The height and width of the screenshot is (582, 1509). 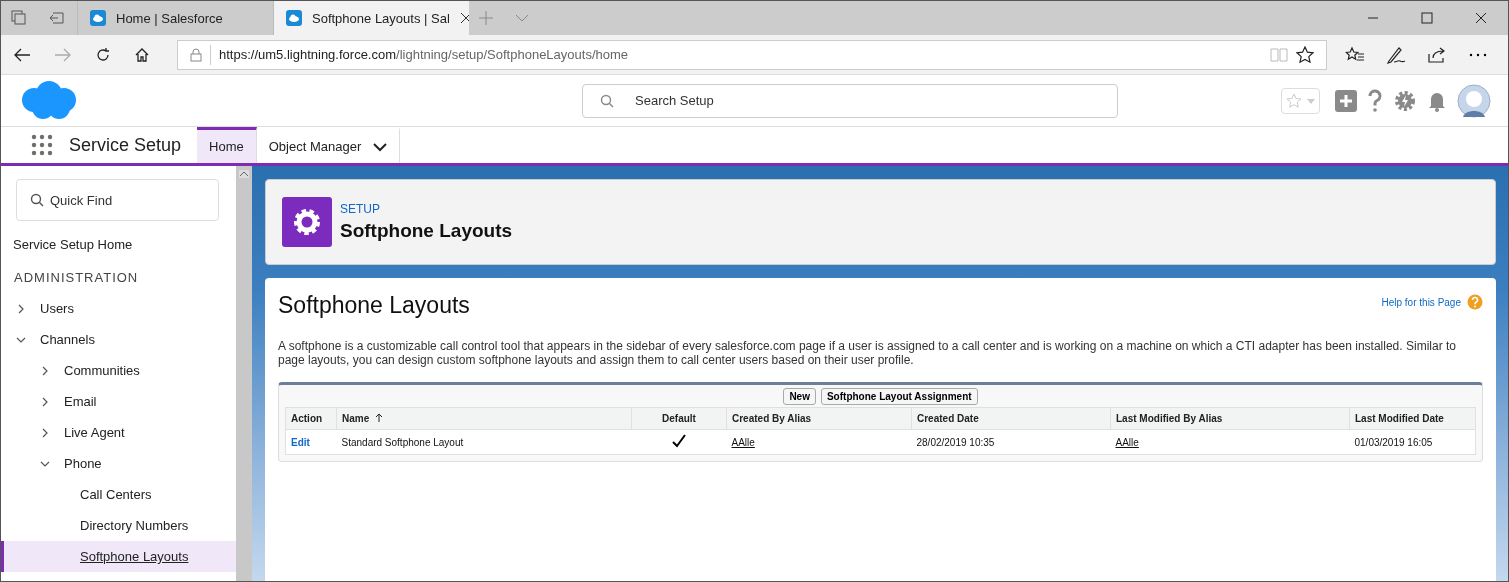 What do you see at coordinates (118, 556) in the screenshot?
I see `tree-item: Softphone Layouts` at bounding box center [118, 556].